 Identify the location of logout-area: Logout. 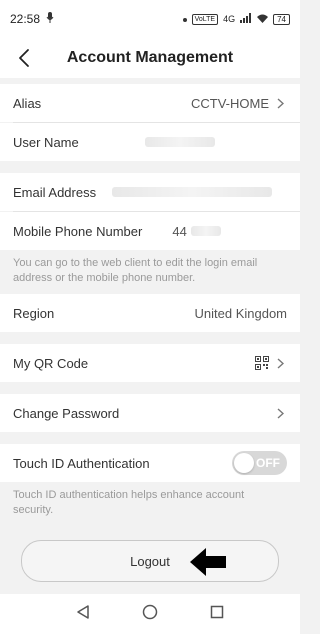
(150, 561).